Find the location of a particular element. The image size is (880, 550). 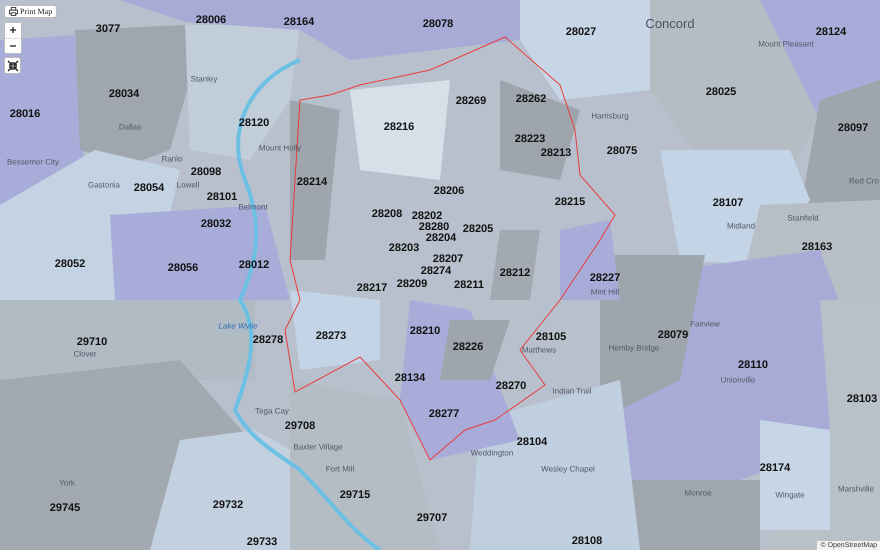

zip-code-label: 28025 is located at coordinates (721, 92).